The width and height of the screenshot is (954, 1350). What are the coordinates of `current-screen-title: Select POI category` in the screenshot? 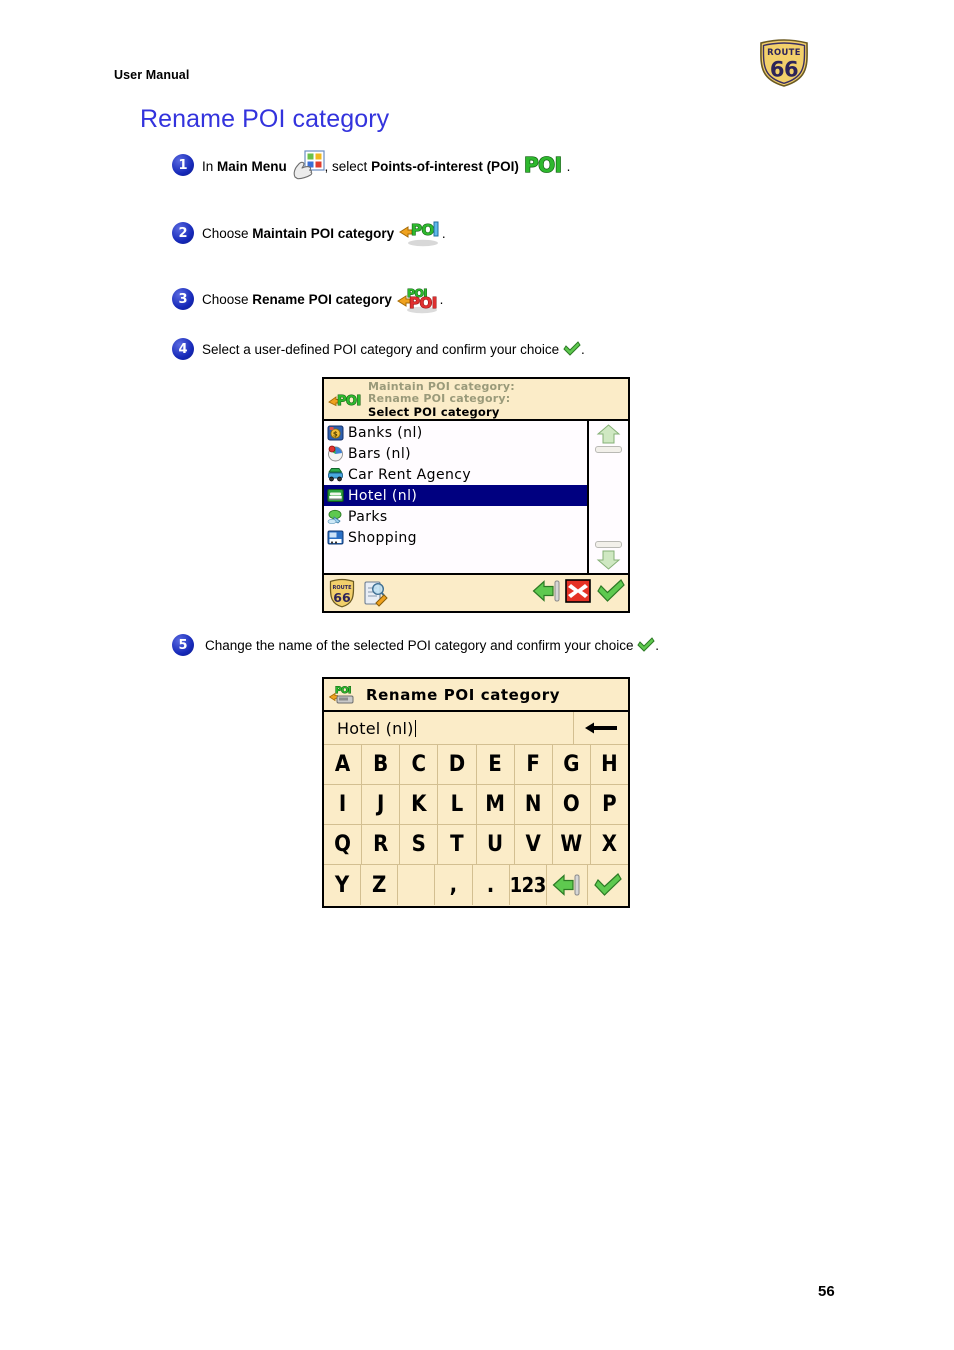 It's located at (434, 411).